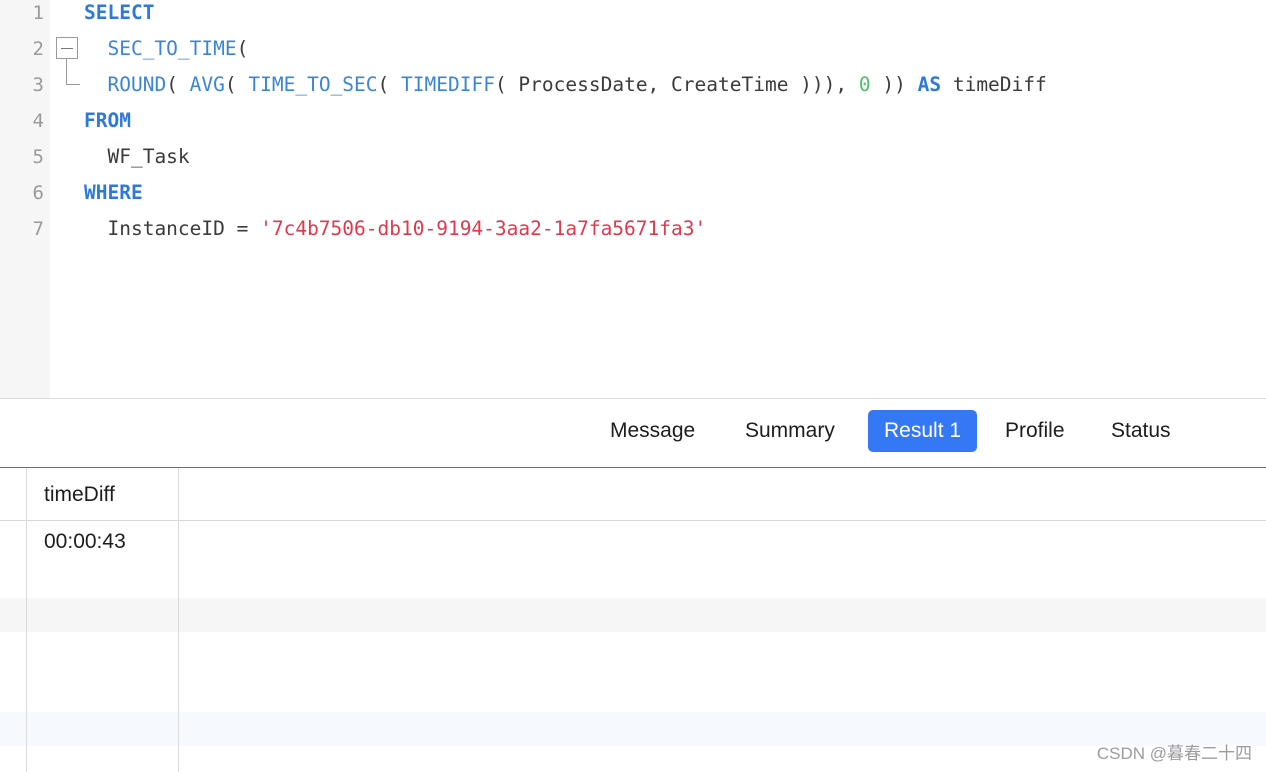 This screenshot has height=772, width=1266. Describe the element at coordinates (929, 84) in the screenshot. I see `code-token-kw: AS` at that location.